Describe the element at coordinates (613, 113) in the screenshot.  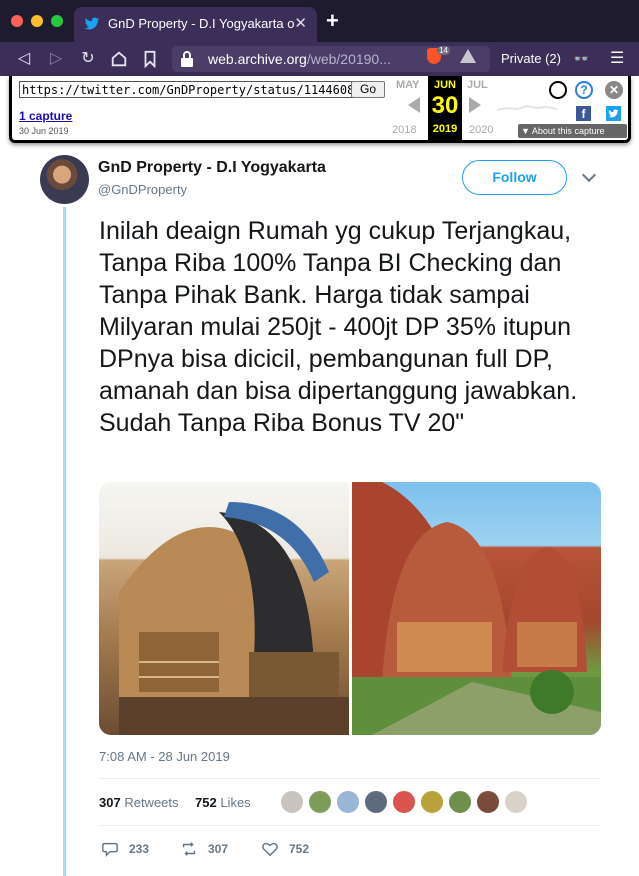
I see `twitter-share-icon` at that location.